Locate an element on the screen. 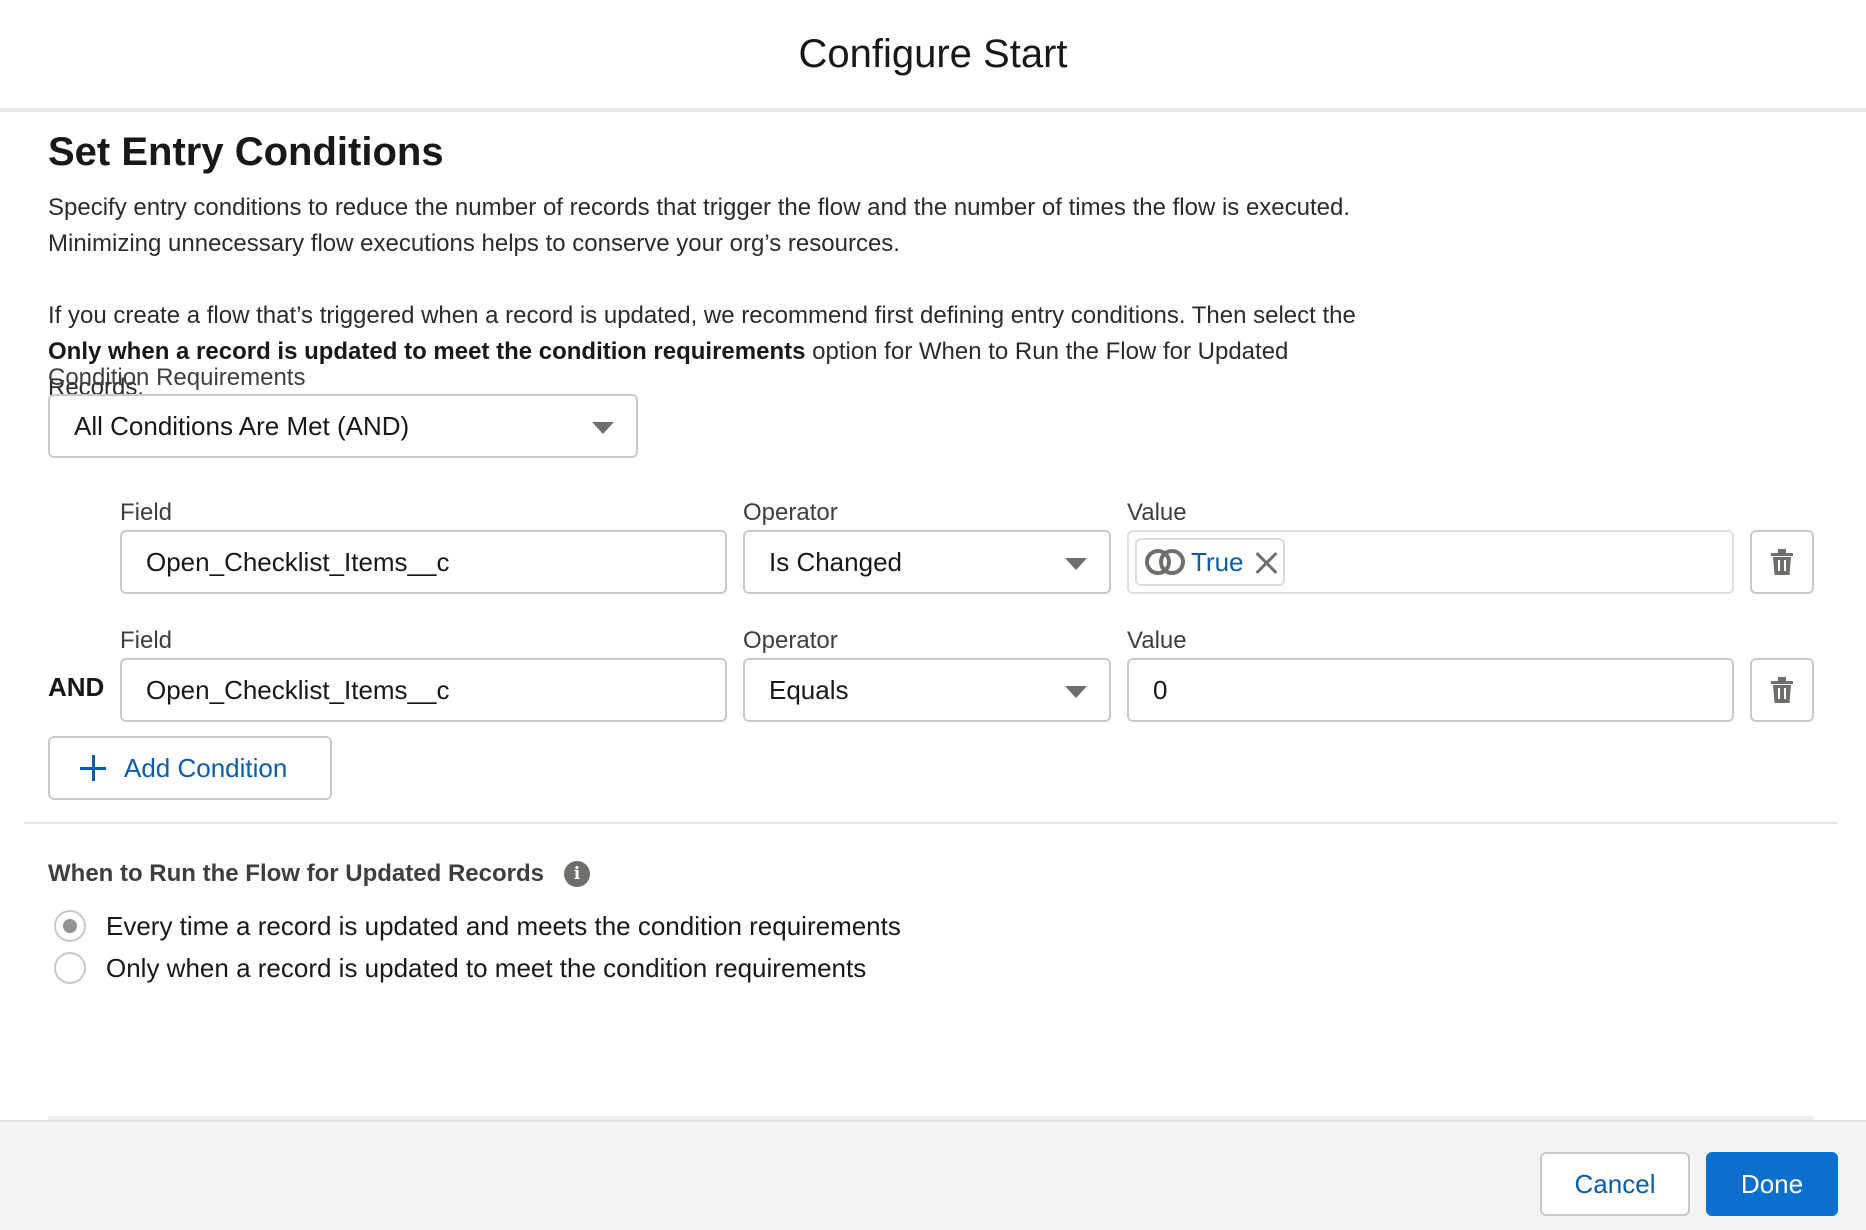 This screenshot has height=1230, width=1866. radio-button is located at coordinates (70, 968).